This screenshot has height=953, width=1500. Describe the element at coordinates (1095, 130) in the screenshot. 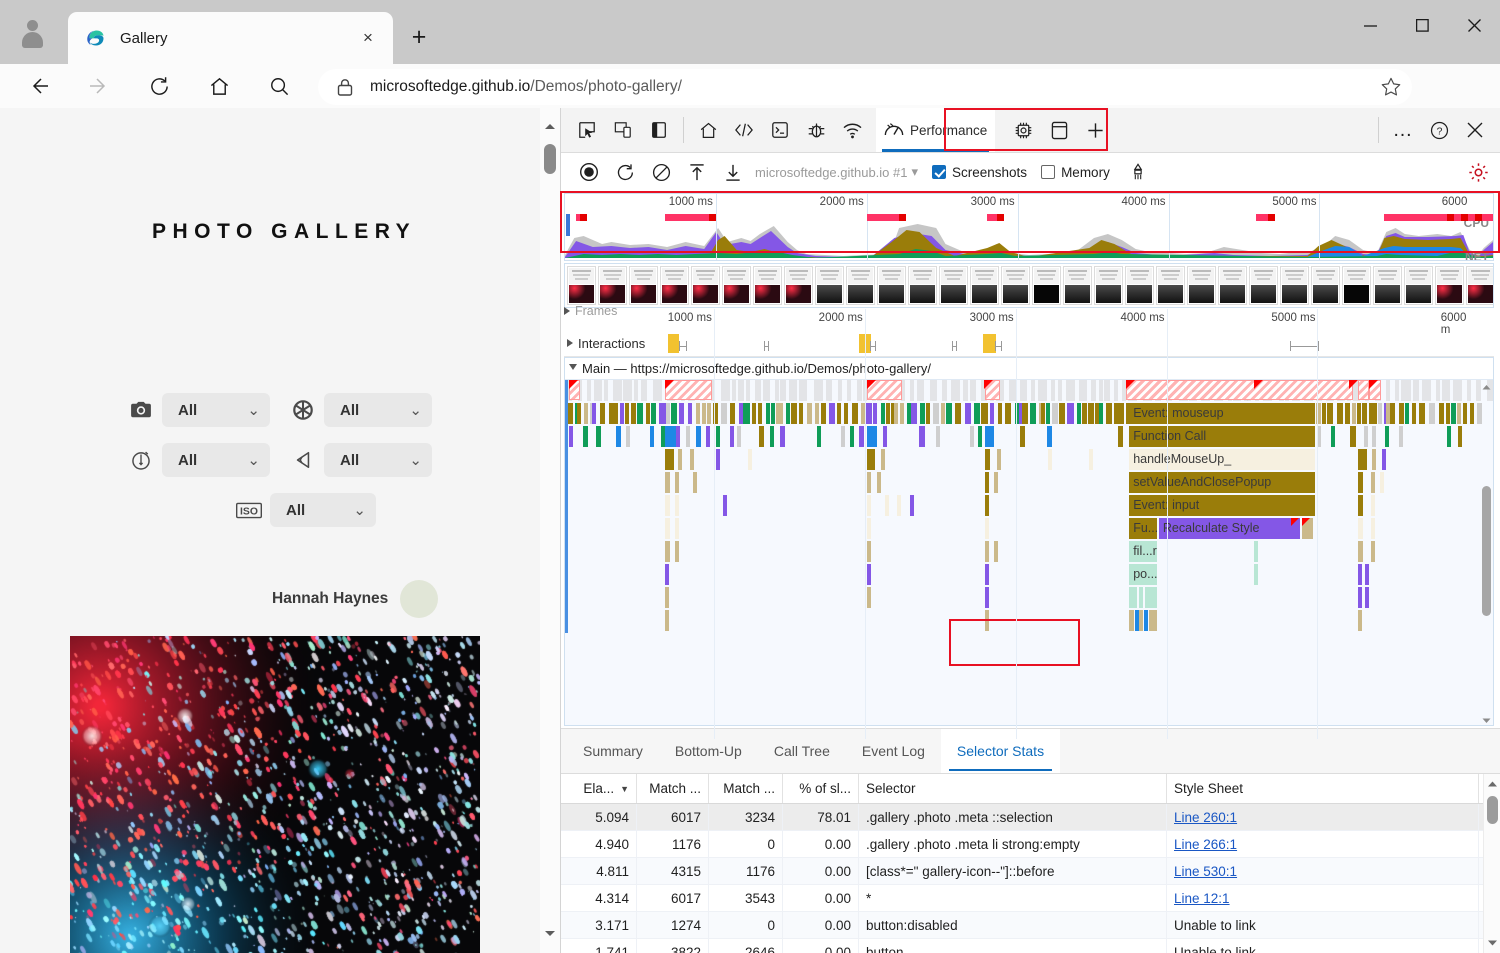

I see `devtools-more-tools-button` at that location.